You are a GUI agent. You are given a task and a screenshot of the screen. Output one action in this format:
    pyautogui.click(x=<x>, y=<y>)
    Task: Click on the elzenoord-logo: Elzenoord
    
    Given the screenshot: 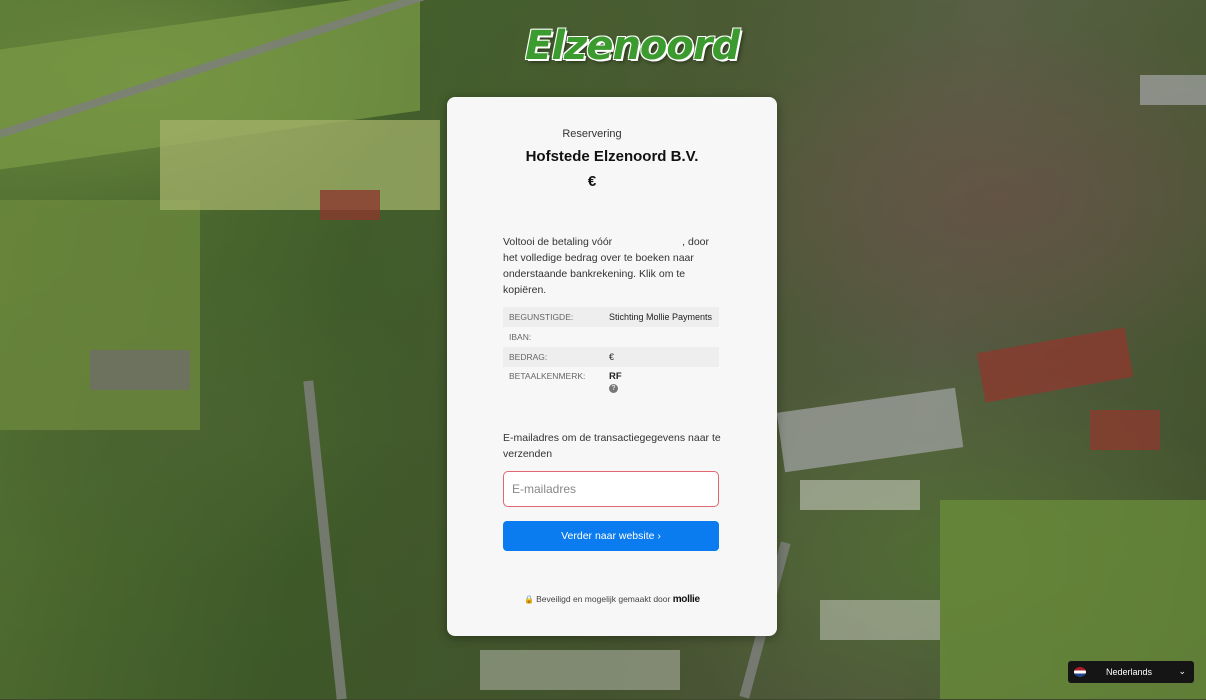 What is the action you would take?
    pyautogui.click(x=632, y=46)
    